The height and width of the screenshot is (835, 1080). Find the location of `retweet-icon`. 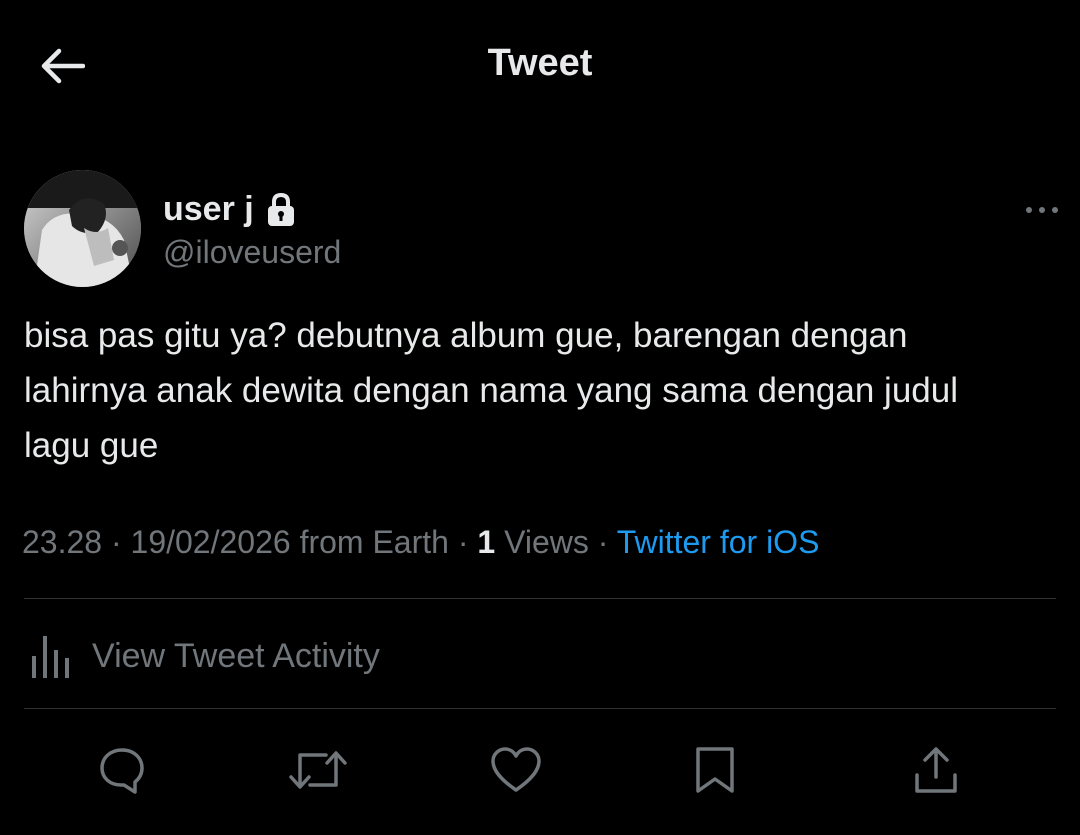

retweet-icon is located at coordinates (318, 770).